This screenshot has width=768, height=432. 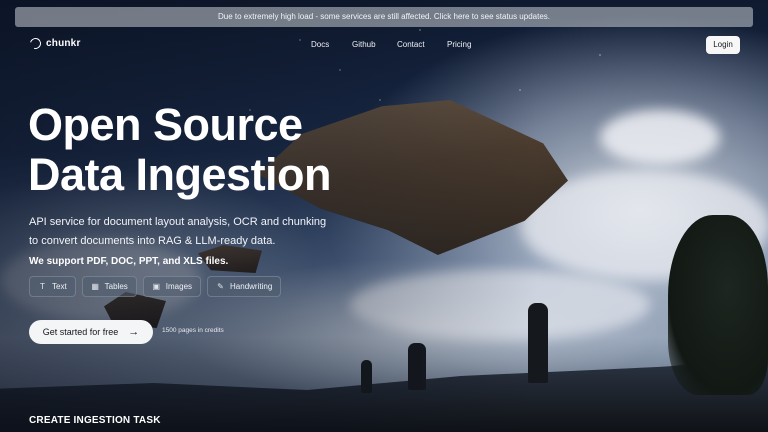 I want to click on feature-chips: T Text ▦ Tables ▣ Images ✎ Handwriting, so click(x=155, y=286).